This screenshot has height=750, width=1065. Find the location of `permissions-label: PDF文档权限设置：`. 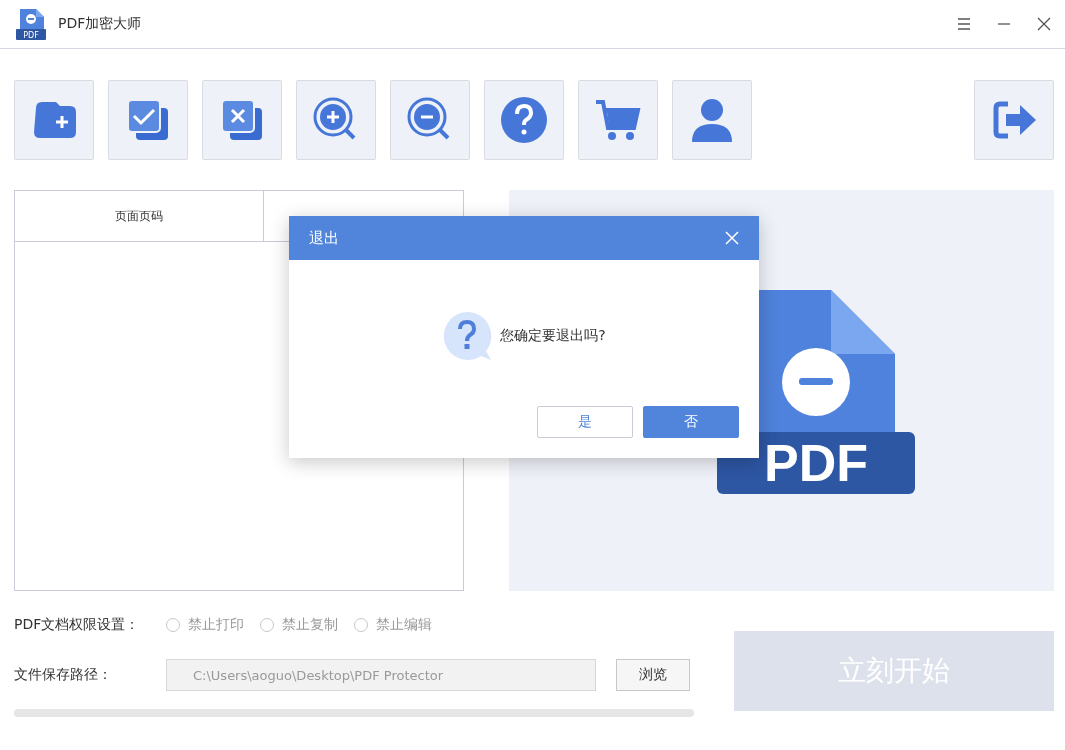

permissions-label: PDF文档权限设置： is located at coordinates (77, 625).